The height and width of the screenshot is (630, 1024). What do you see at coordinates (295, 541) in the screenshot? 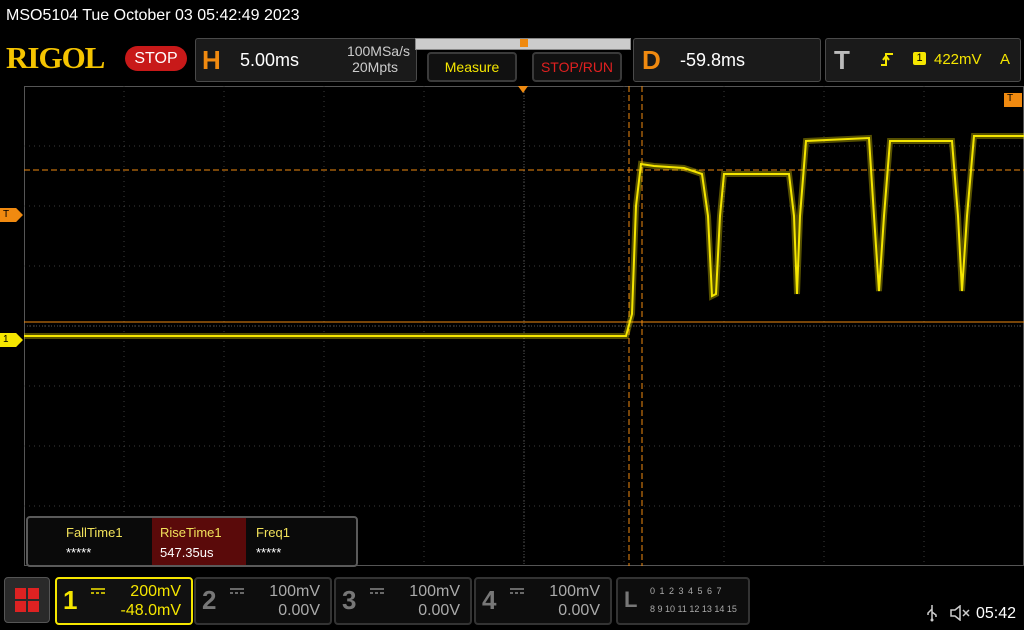
I see `measurement-freq: Freq1 *****` at bounding box center [295, 541].